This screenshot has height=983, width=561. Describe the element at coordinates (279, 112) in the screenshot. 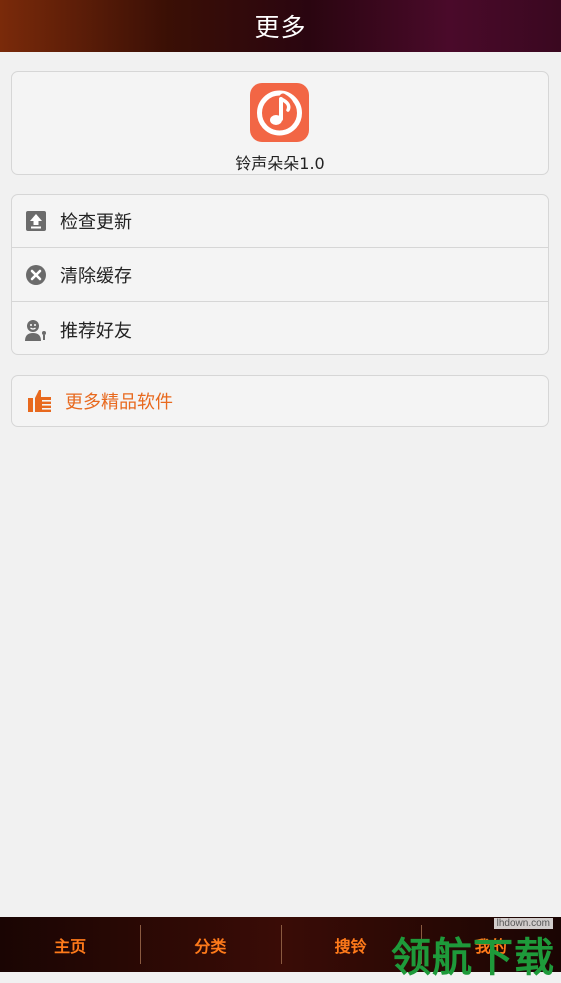

I see `music-note-icon` at that location.